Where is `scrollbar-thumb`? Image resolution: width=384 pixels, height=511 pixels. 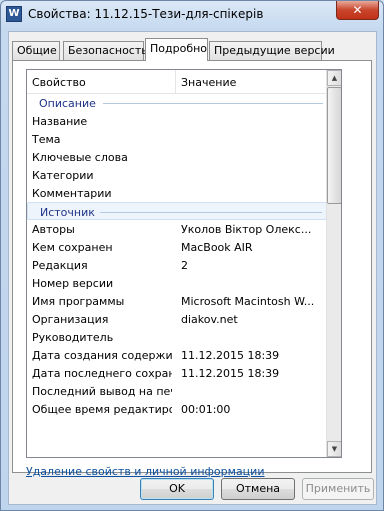
scrollbar-thumb is located at coordinates (334, 145).